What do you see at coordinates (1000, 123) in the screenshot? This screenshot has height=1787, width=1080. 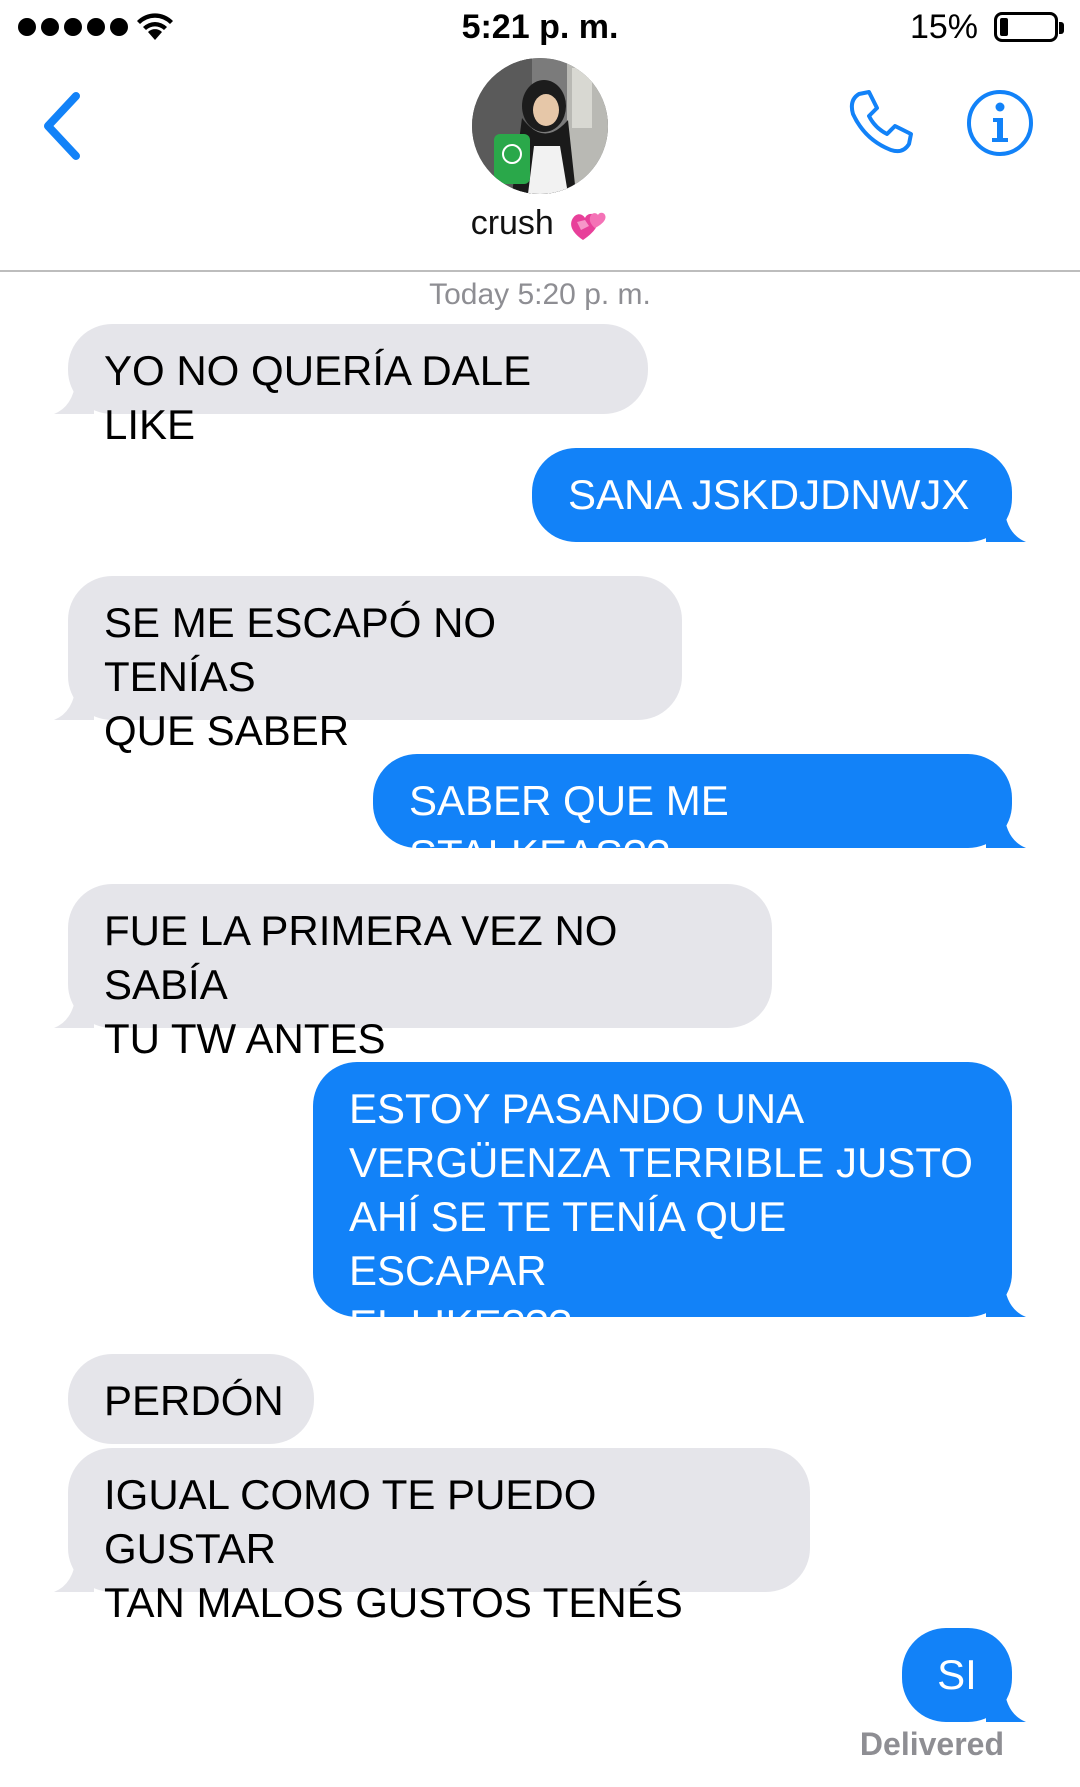 I see `info-icon` at bounding box center [1000, 123].